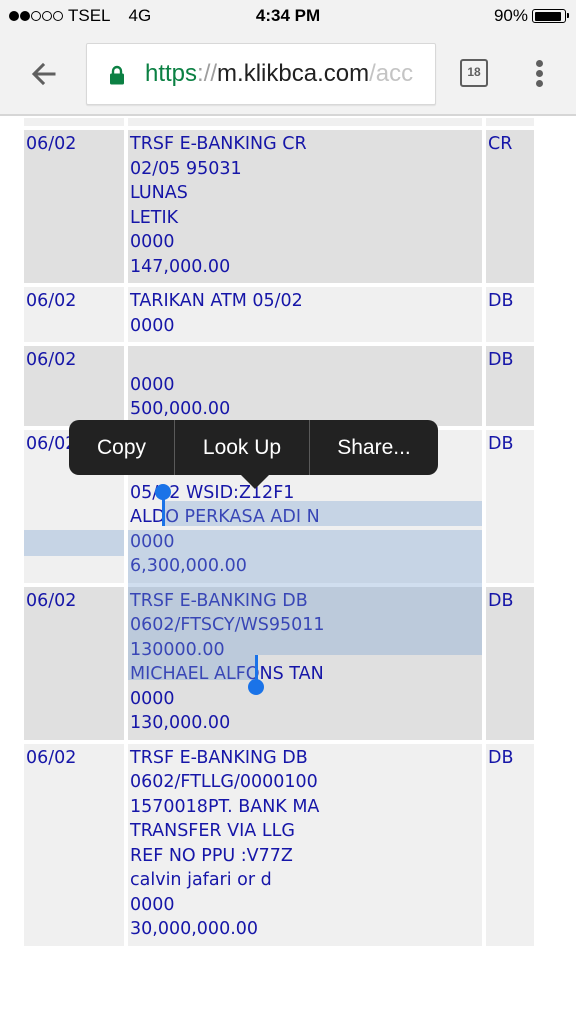 The width and height of the screenshot is (576, 1024). Describe the element at coordinates (256, 687) in the screenshot. I see `selection-end-knob` at that location.